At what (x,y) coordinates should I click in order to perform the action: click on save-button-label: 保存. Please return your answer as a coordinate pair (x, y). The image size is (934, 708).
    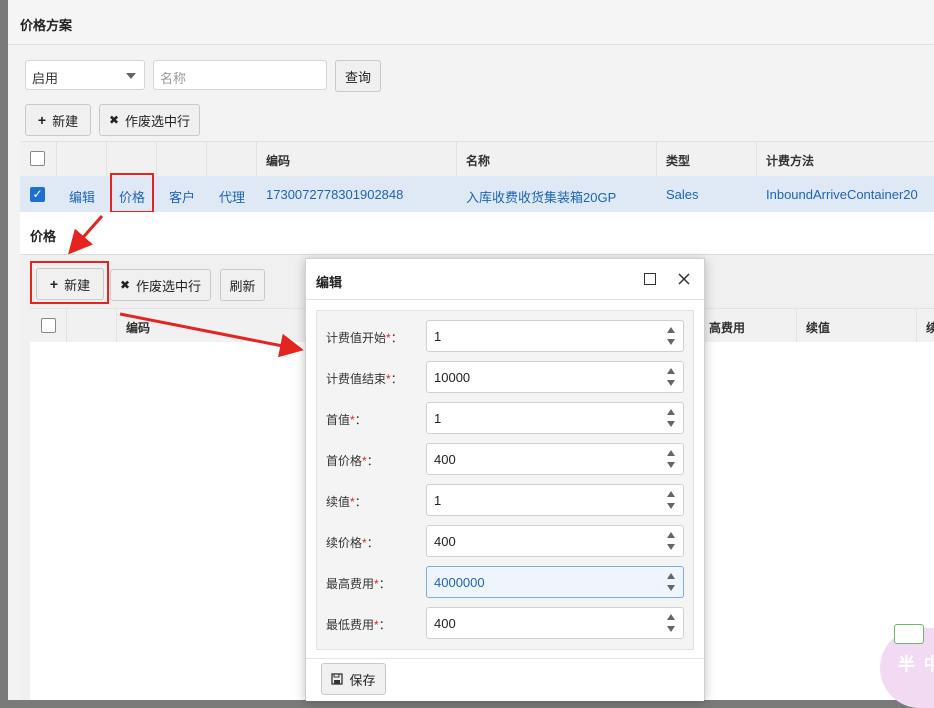
    Looking at the image, I should click on (362, 680).